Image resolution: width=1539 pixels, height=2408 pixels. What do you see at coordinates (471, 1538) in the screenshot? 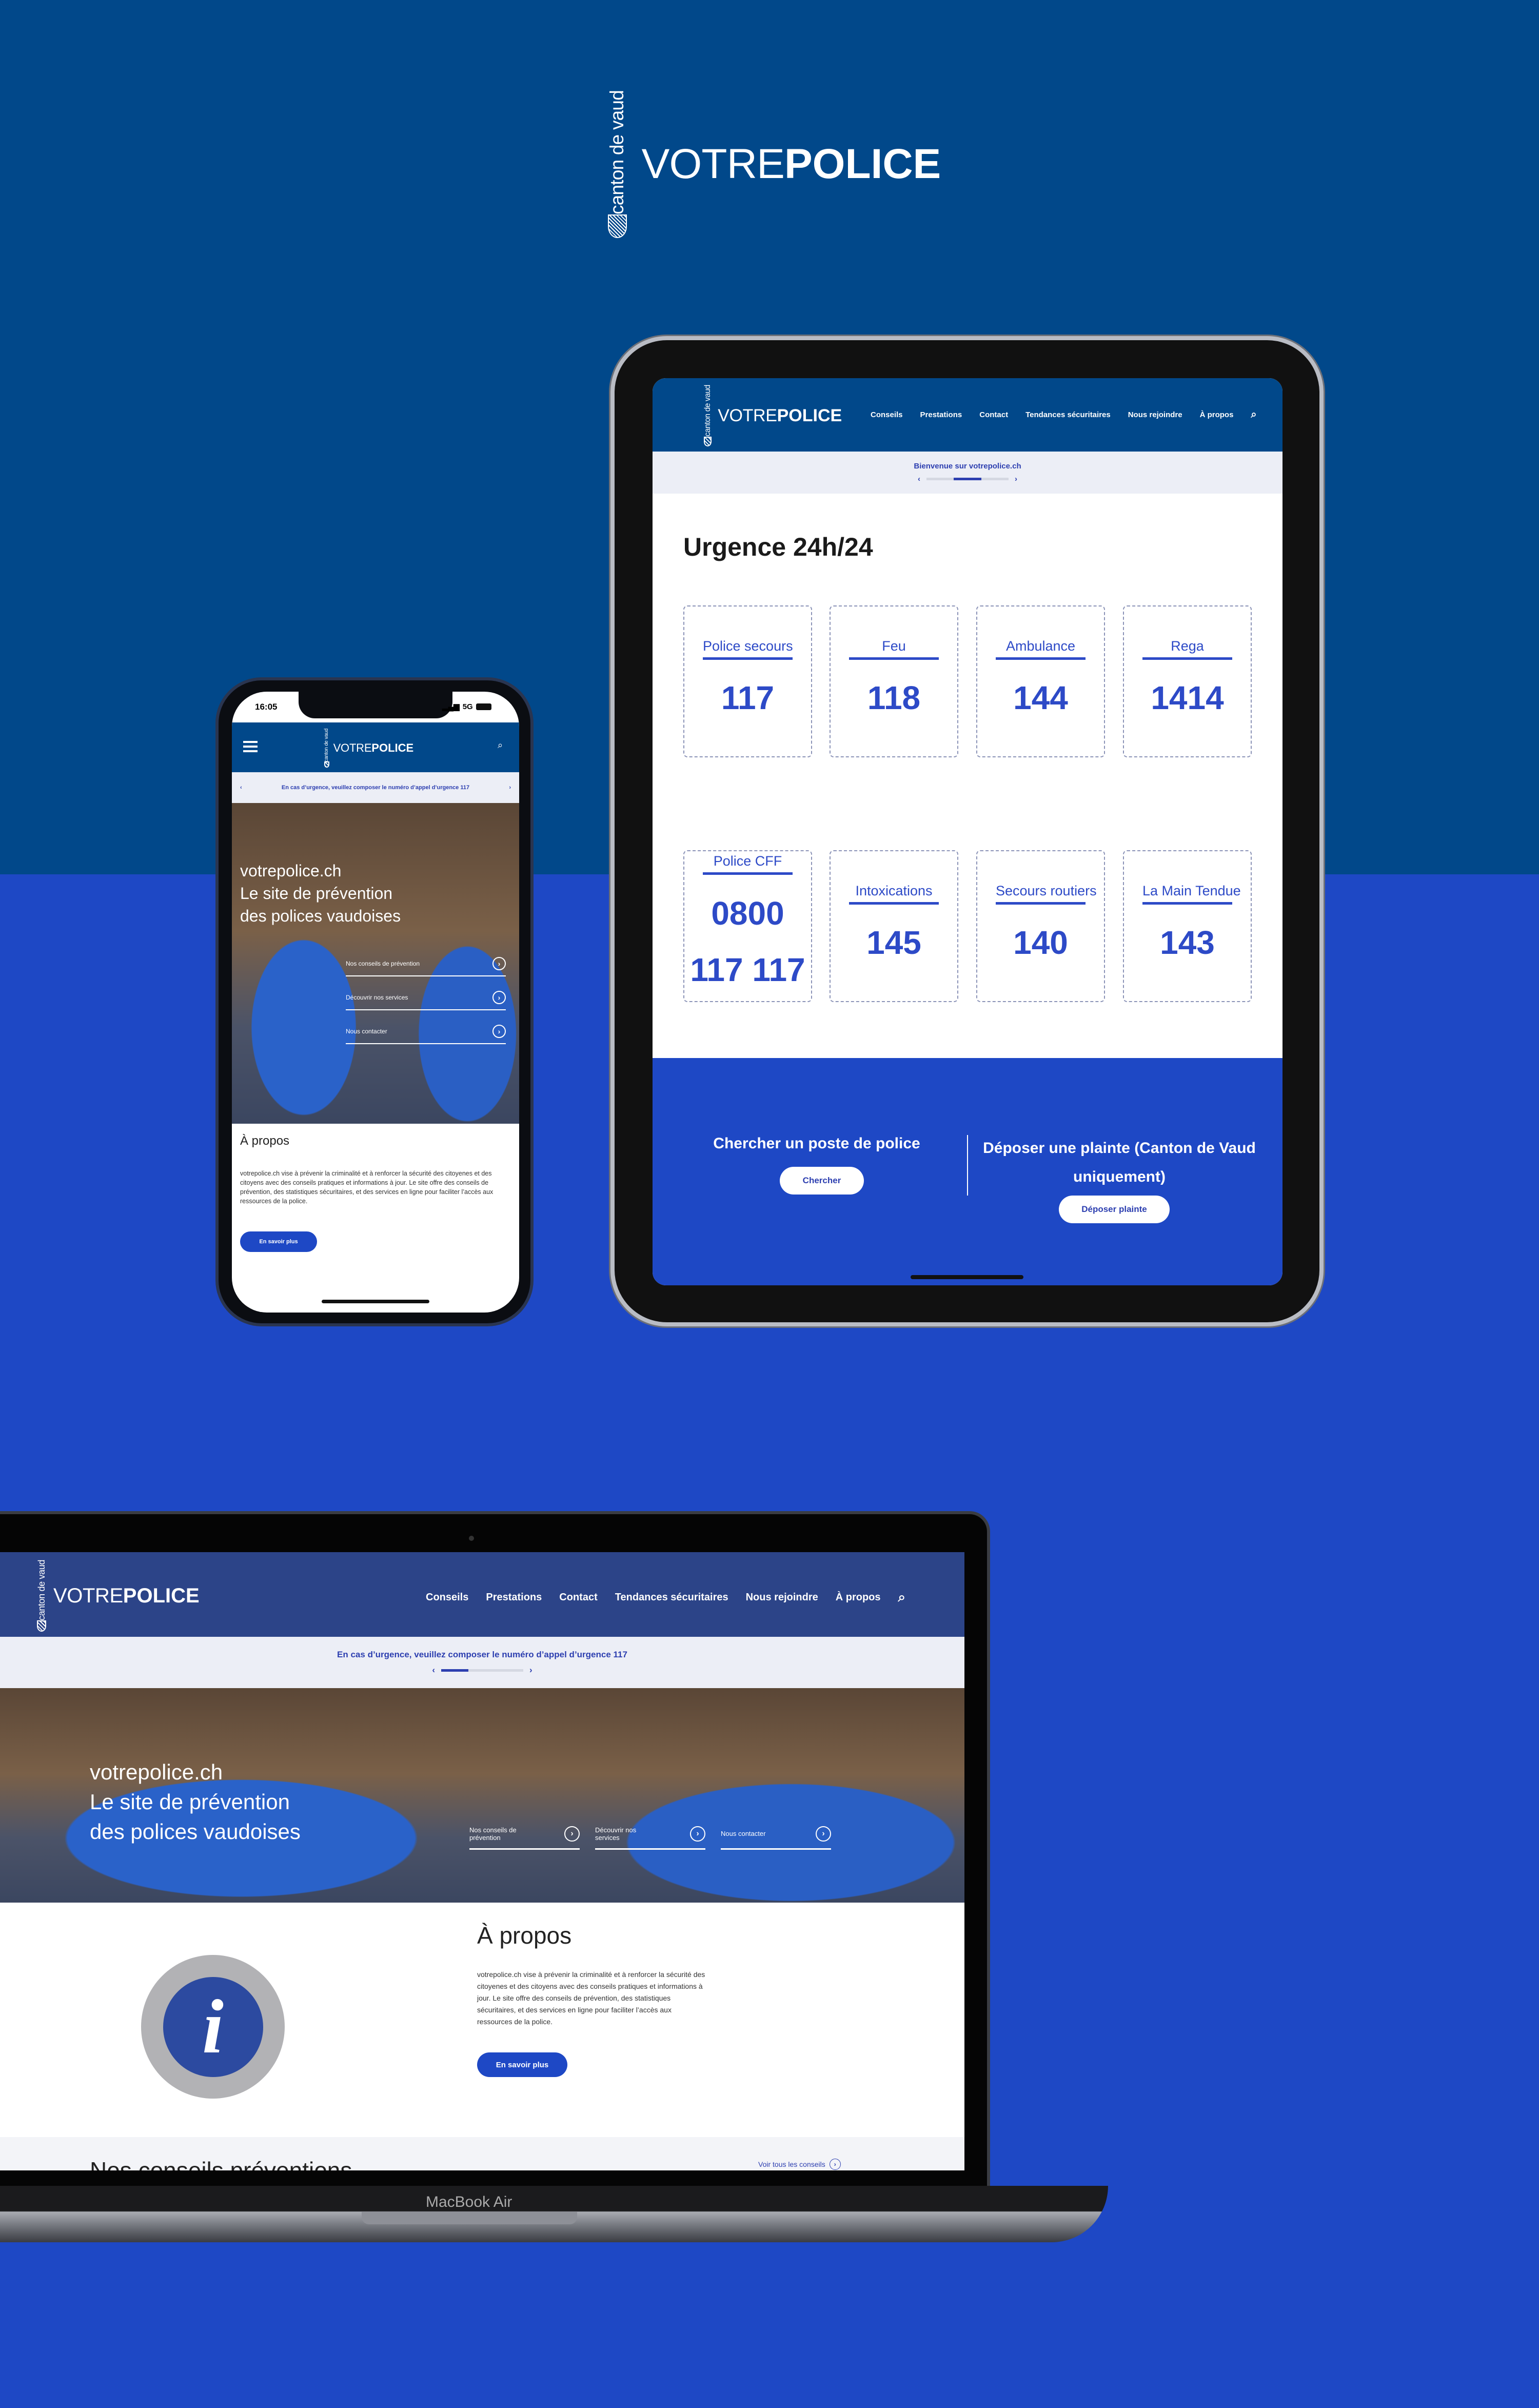
I see `laptop-camera` at bounding box center [471, 1538].